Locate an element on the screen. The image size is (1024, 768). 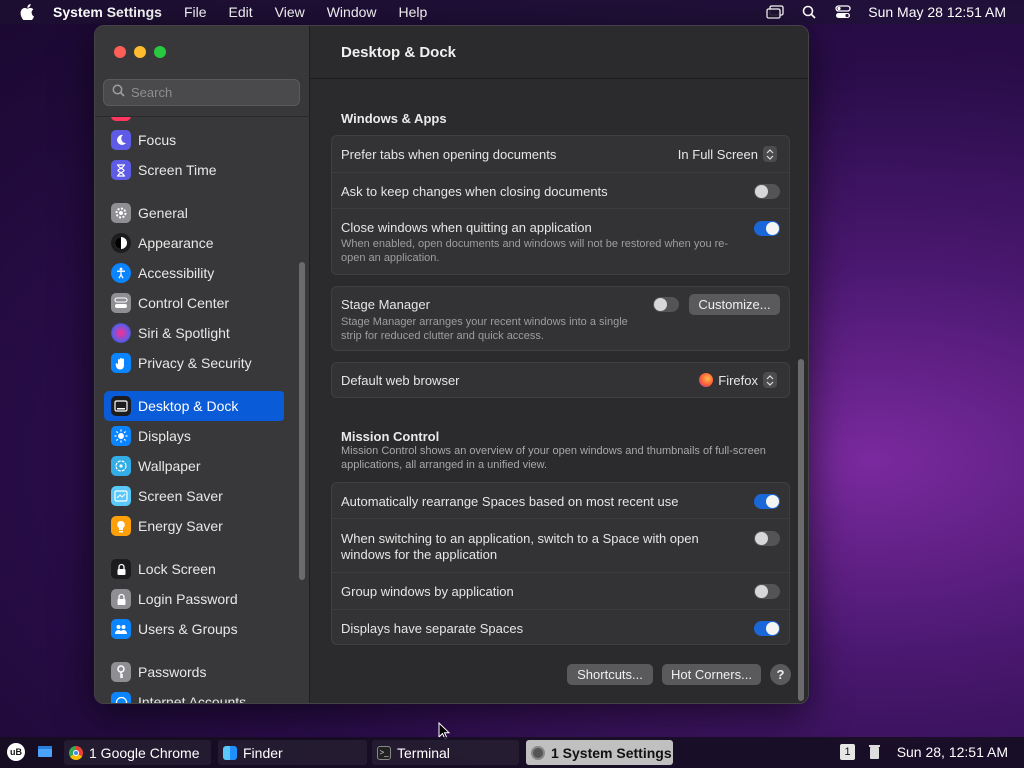
close-windows-toggle is located at coordinates (767, 228).